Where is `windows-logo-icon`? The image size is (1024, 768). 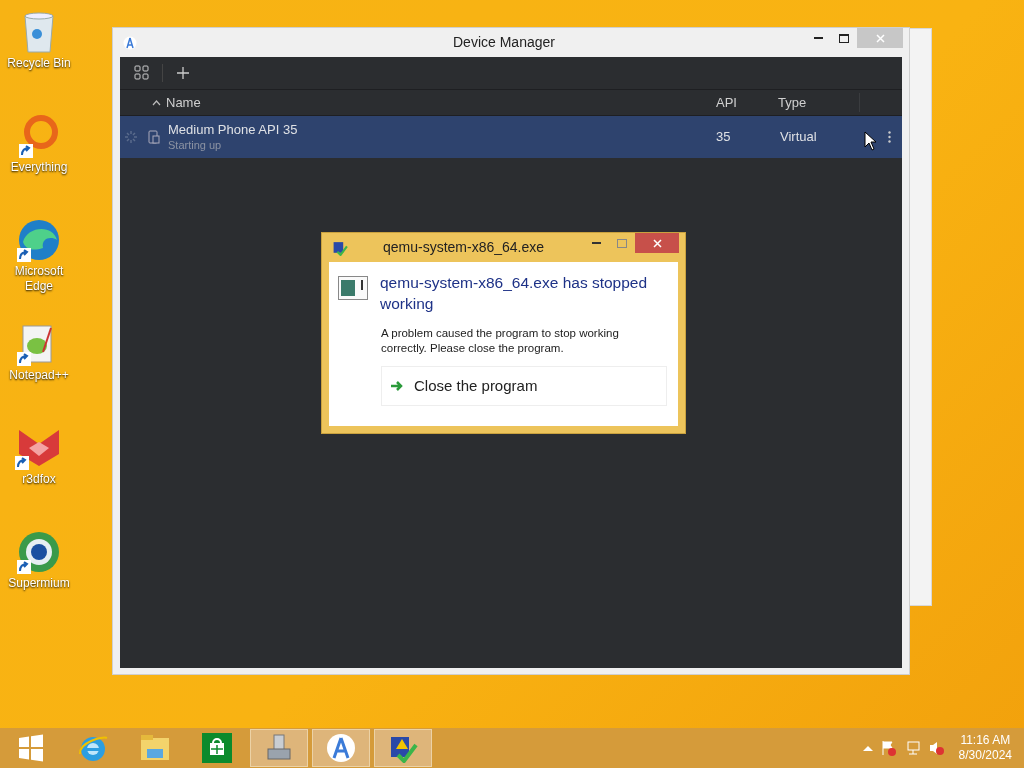
windows-logo-icon is located at coordinates (31, 748).